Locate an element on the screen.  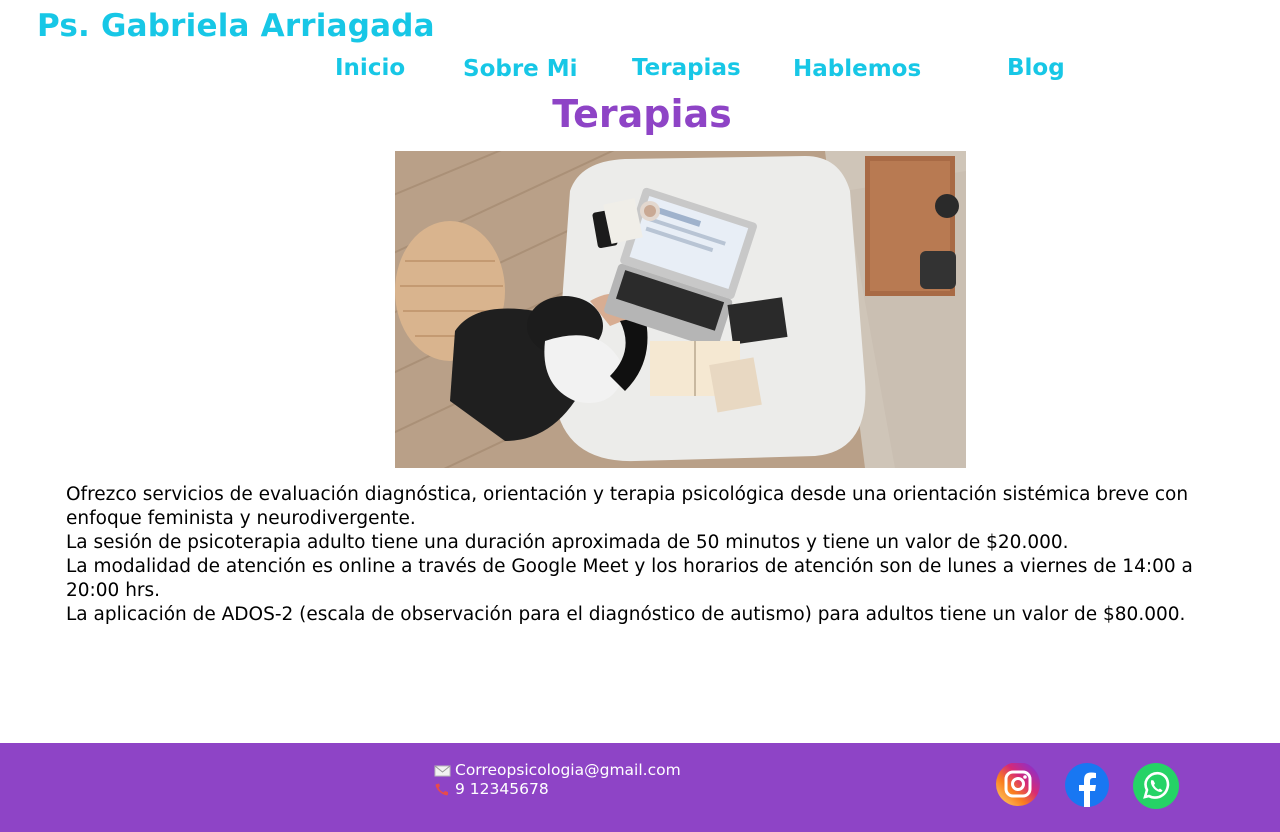
nav-link-inicio: Inicio is located at coordinates (370, 68).